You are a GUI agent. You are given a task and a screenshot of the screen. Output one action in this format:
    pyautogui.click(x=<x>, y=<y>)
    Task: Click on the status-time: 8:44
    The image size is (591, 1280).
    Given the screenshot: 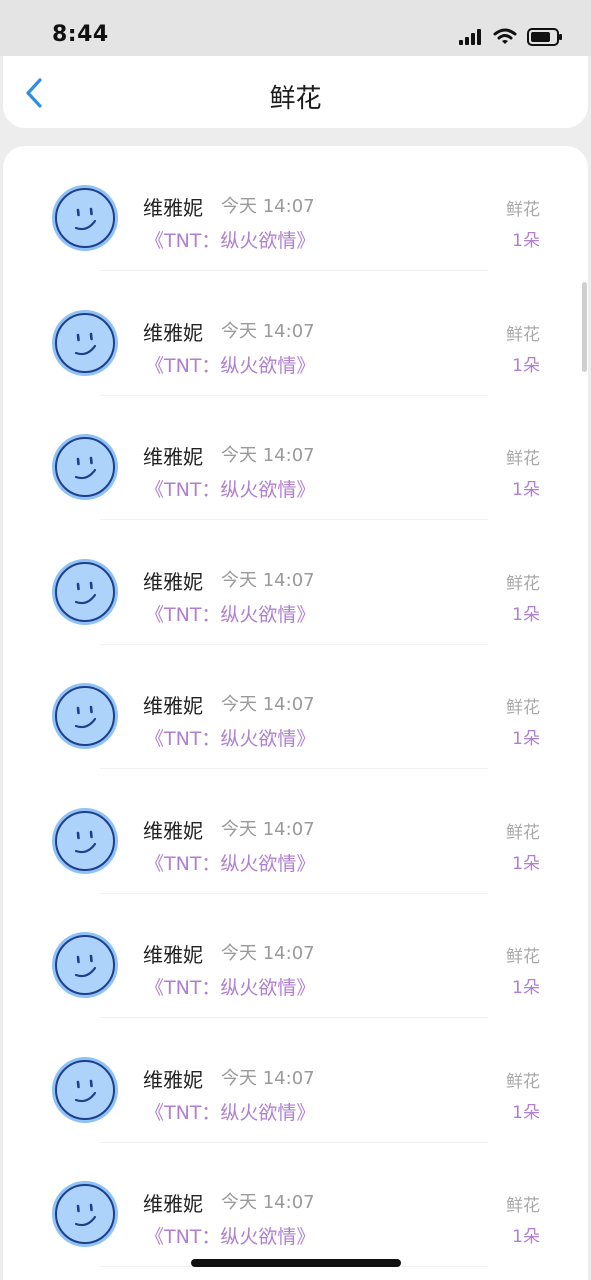 What is the action you would take?
    pyautogui.click(x=80, y=34)
    